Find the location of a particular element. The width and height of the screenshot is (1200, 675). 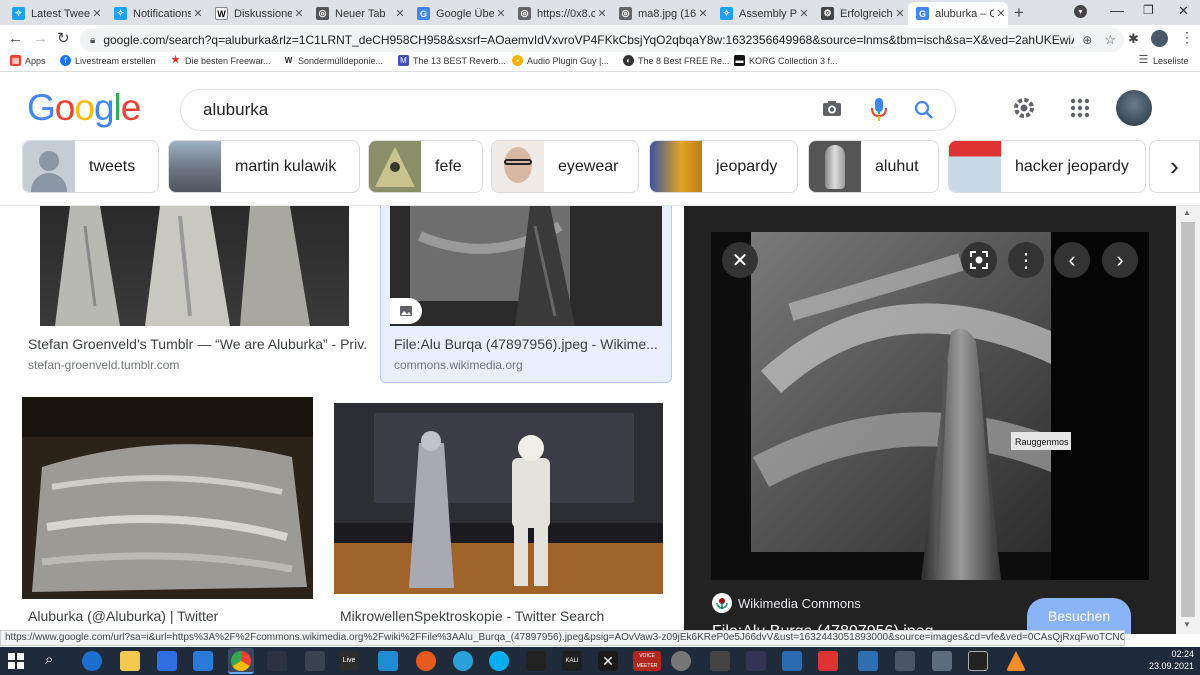

chip-martin-kulawik: martin kulawik is located at coordinates (264, 166).